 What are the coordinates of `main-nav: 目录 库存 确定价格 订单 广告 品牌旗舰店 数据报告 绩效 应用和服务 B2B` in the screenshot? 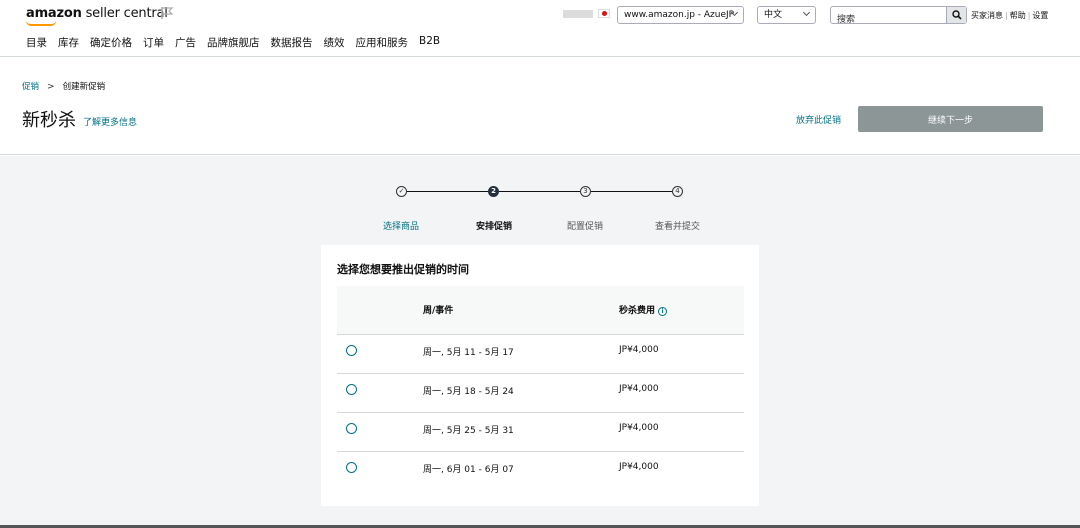 It's located at (238, 42).